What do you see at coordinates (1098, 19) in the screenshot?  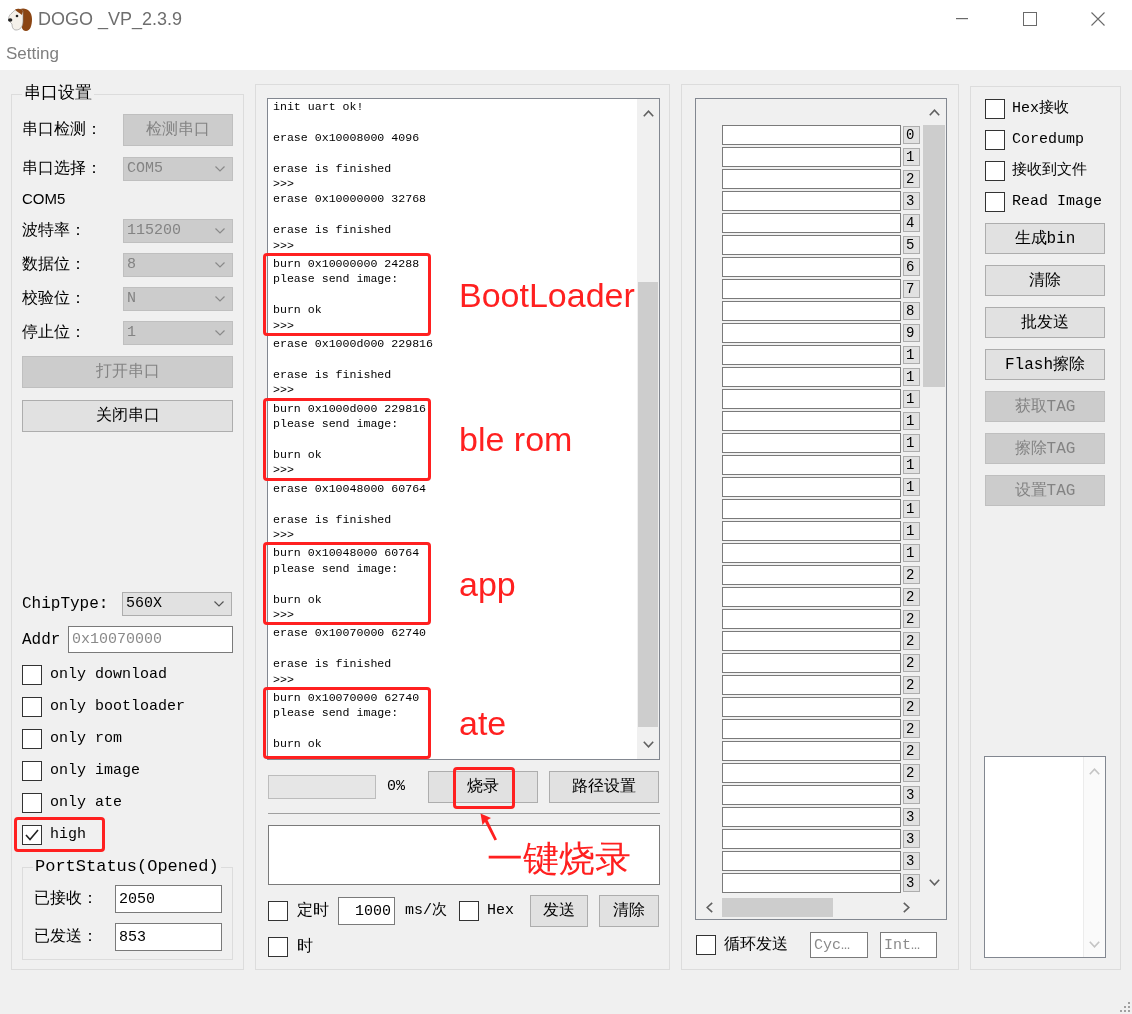 I see `close-icon` at bounding box center [1098, 19].